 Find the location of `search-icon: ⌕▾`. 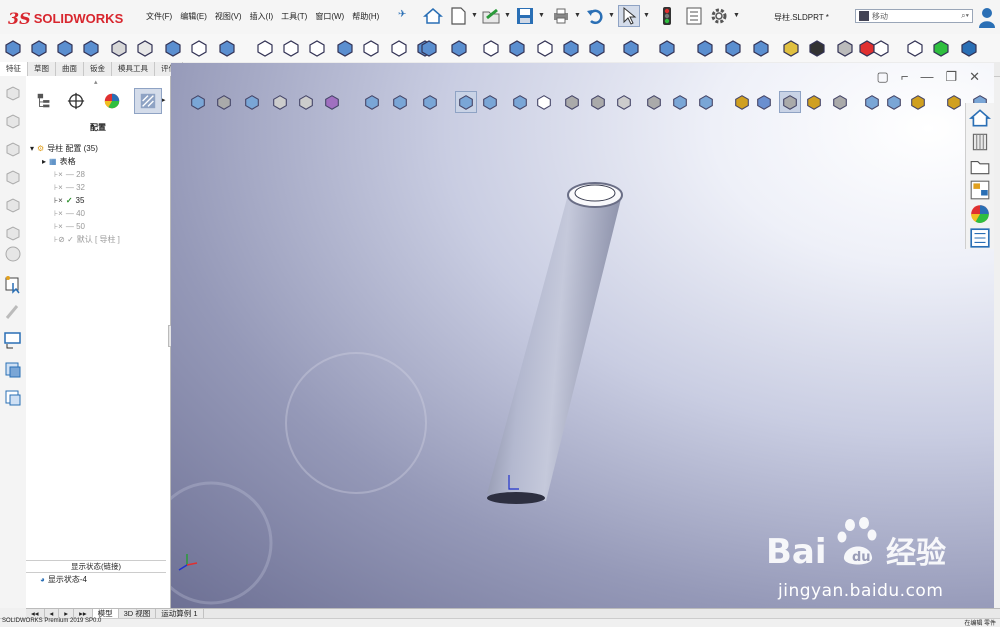

search-icon: ⌕▾ is located at coordinates (965, 16).